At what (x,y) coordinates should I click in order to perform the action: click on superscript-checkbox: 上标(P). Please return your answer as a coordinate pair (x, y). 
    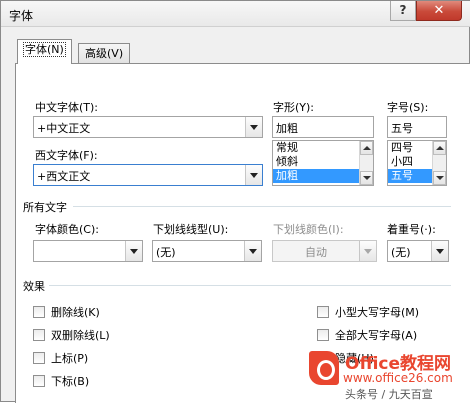
    Looking at the image, I should click on (60, 358).